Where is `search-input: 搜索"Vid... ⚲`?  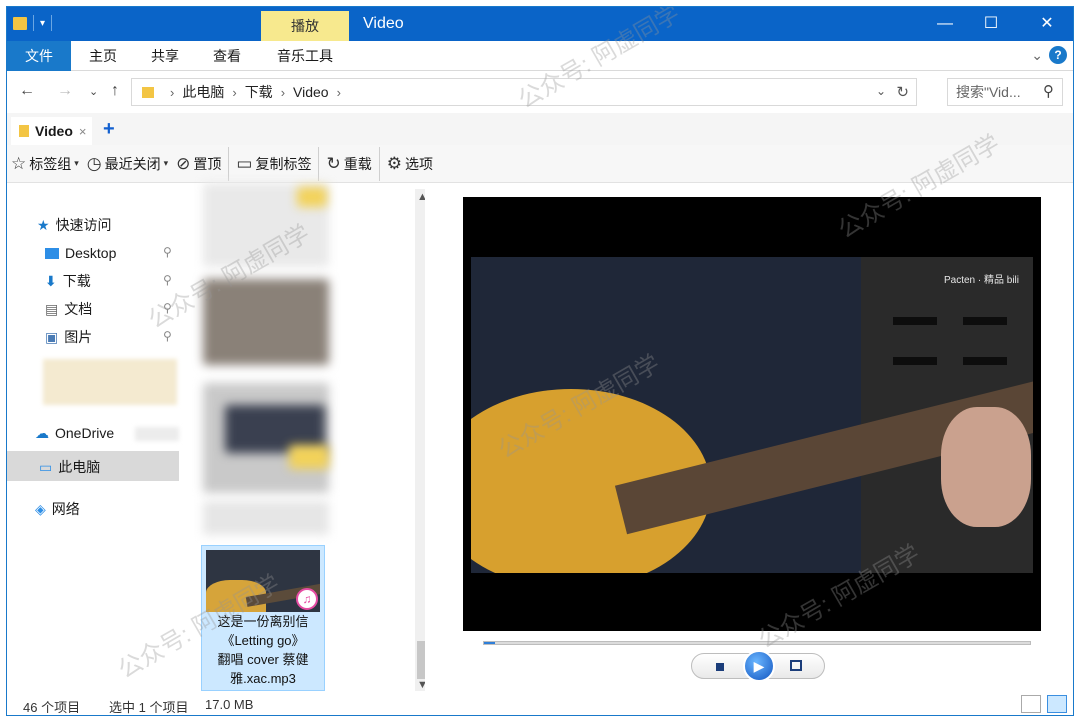 search-input: 搜索"Vid... ⚲ is located at coordinates (1005, 92).